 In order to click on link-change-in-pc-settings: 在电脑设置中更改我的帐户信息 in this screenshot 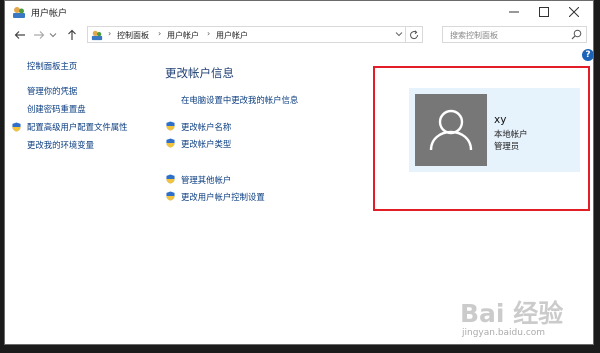, I will do `click(239, 100)`.